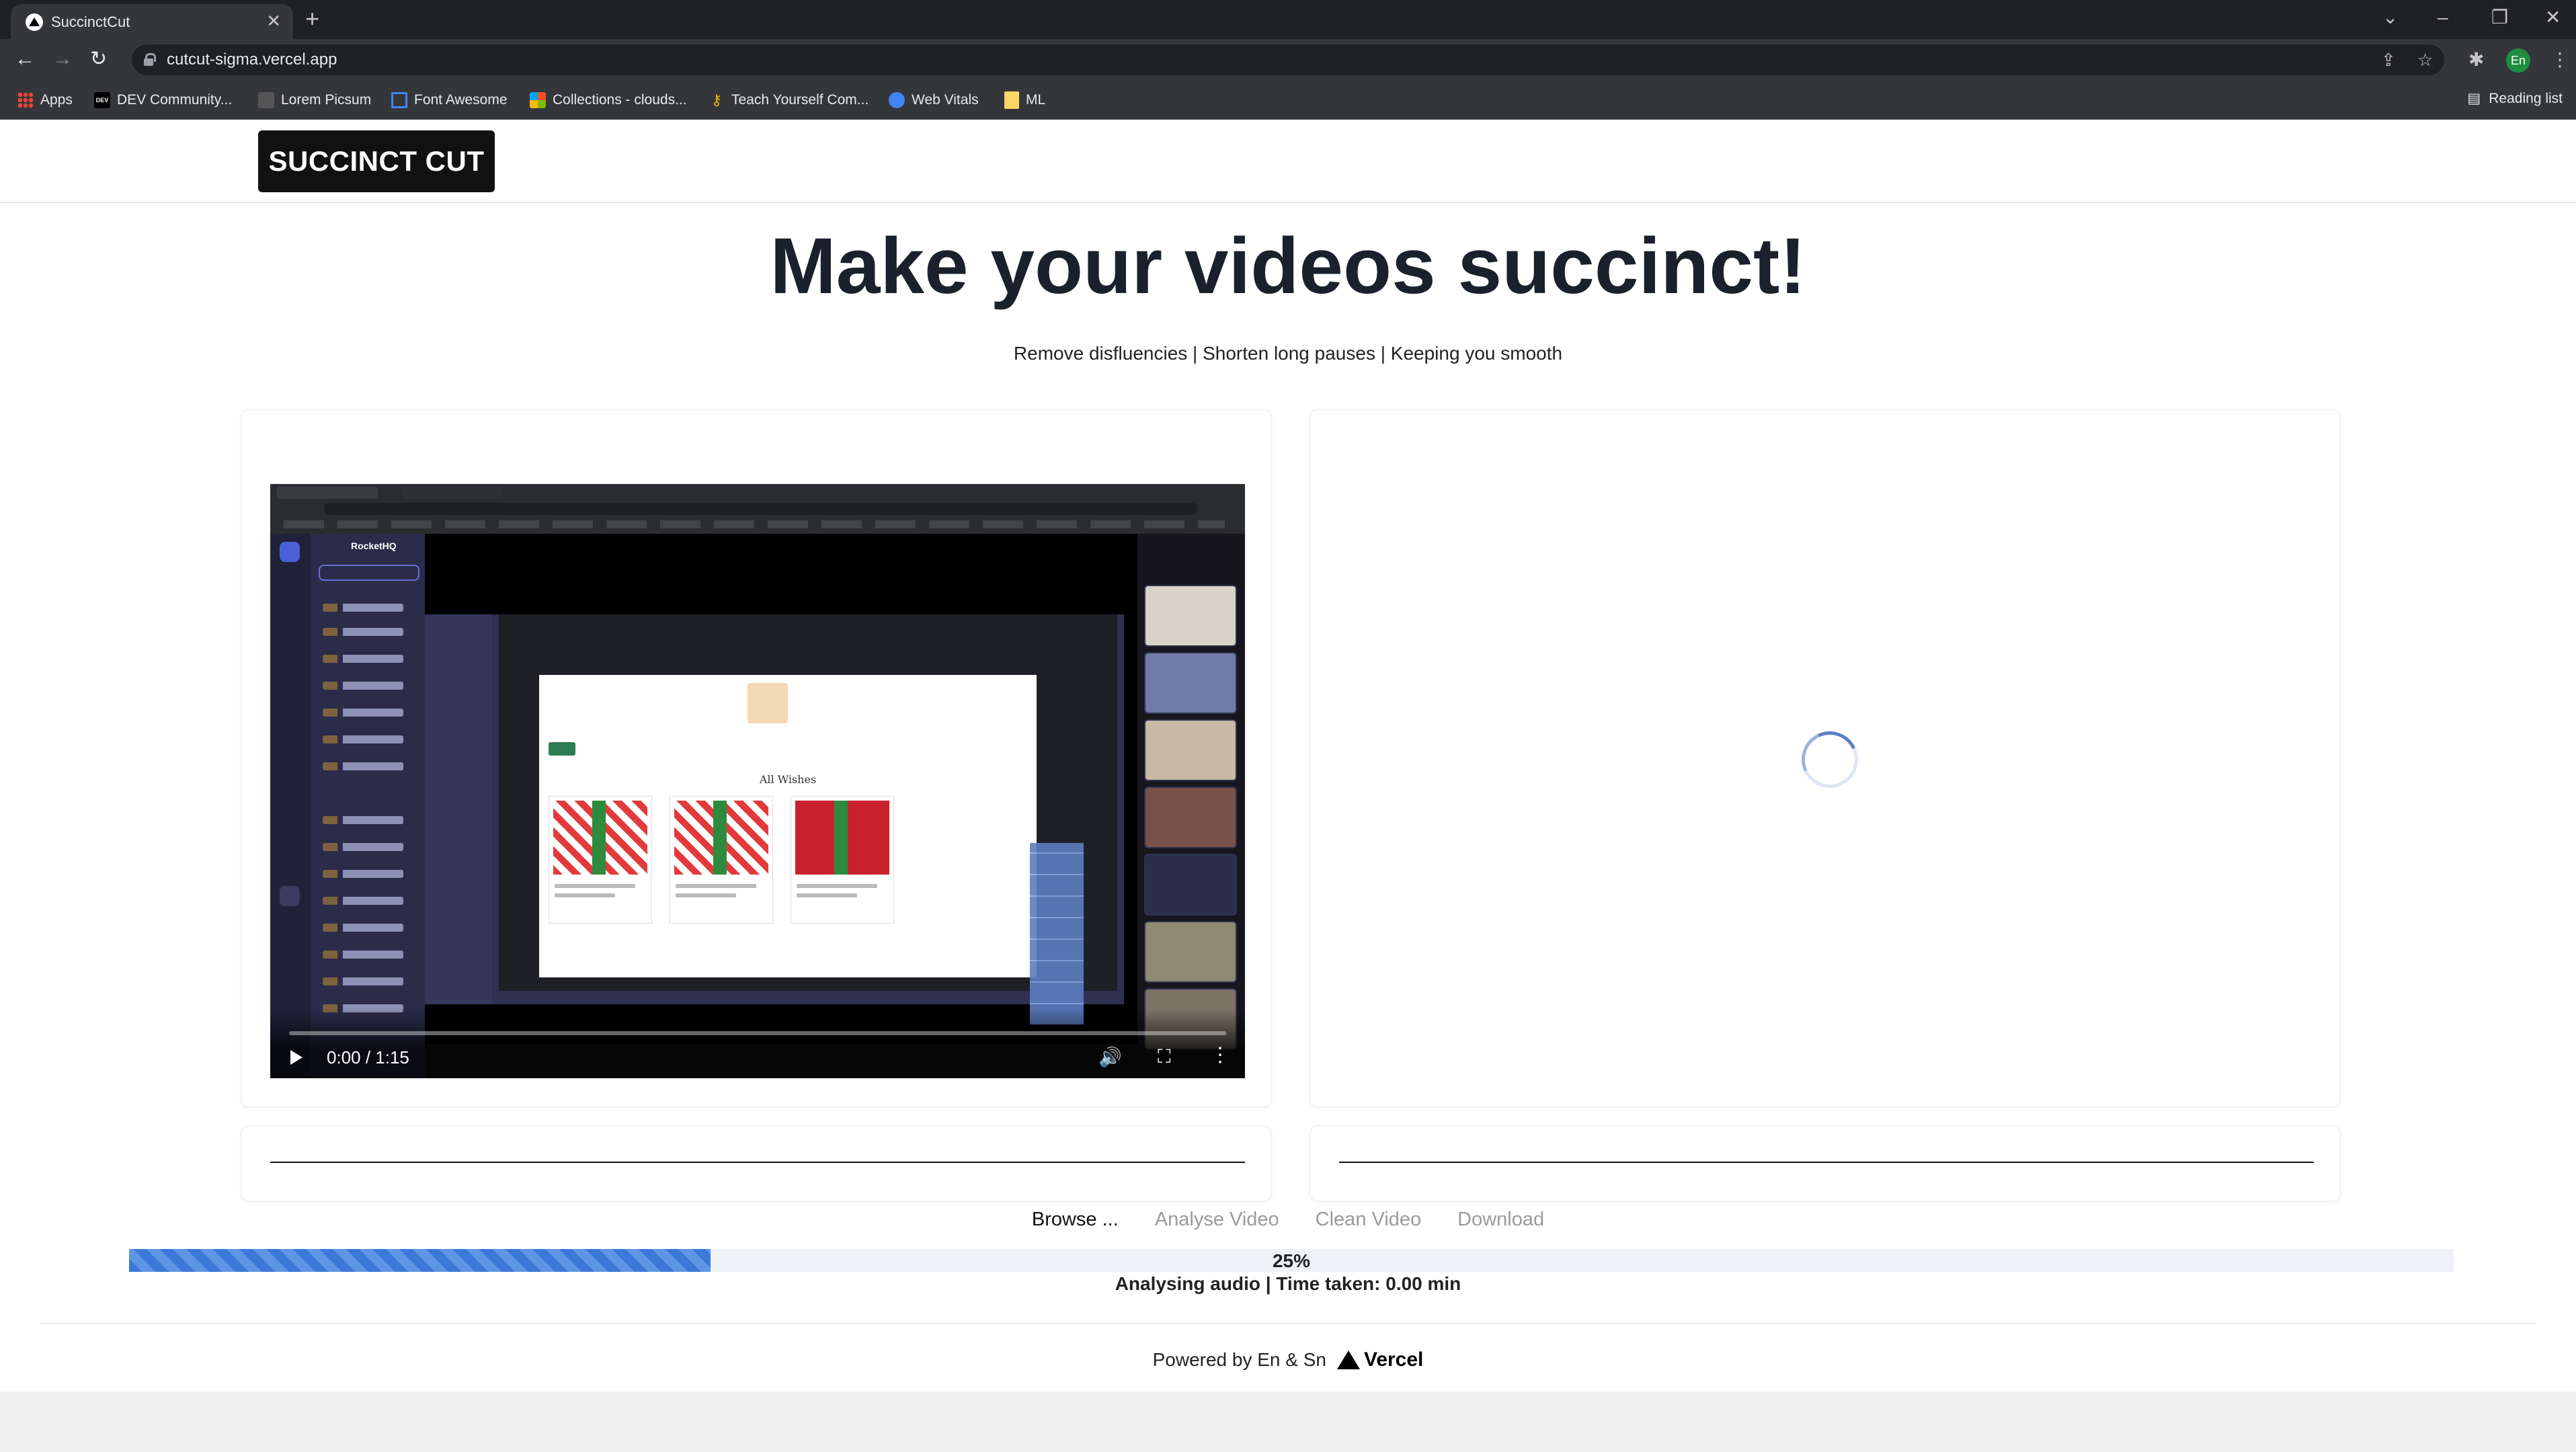 This screenshot has width=2576, height=1452. I want to click on loading-spinner-icon, so click(1830, 760).